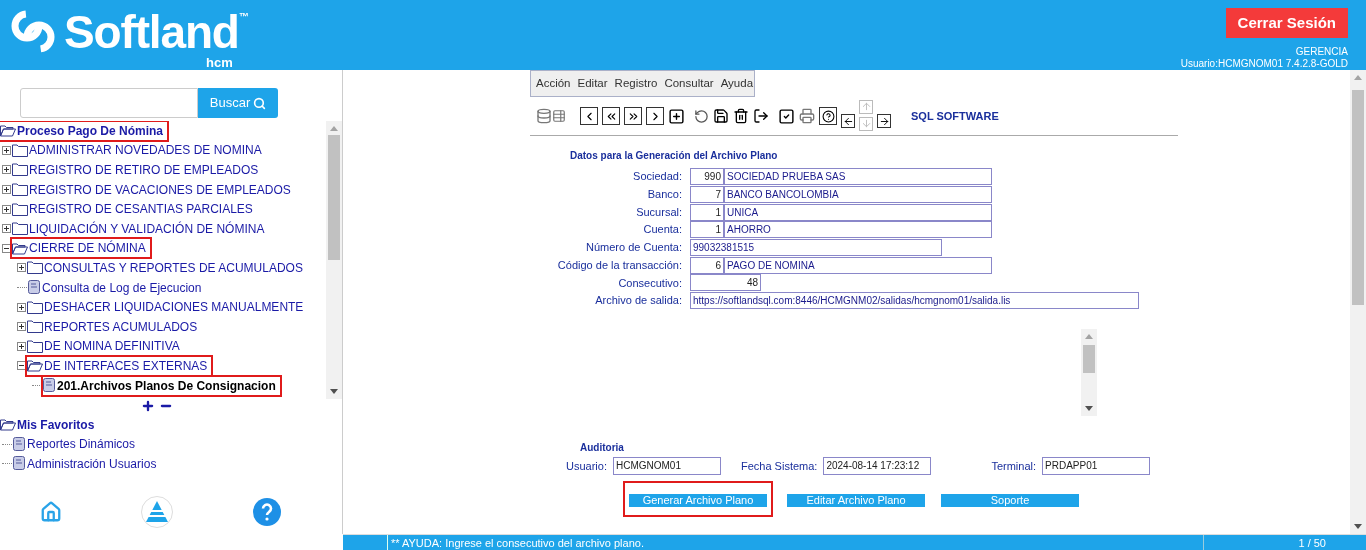 Image resolution: width=1366 pixels, height=550 pixels. I want to click on field-label: Archivo de salida:, so click(638, 301).